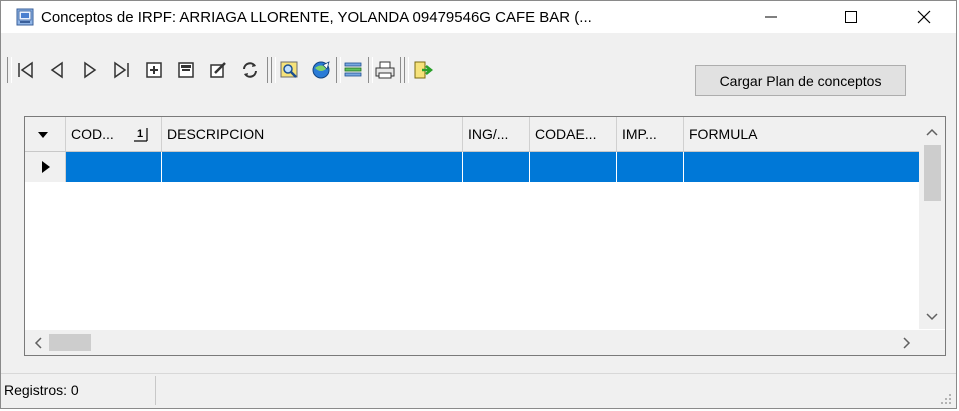 This screenshot has width=959, height=411. What do you see at coordinates (932, 133) in the screenshot?
I see `scroll-up-icon` at bounding box center [932, 133].